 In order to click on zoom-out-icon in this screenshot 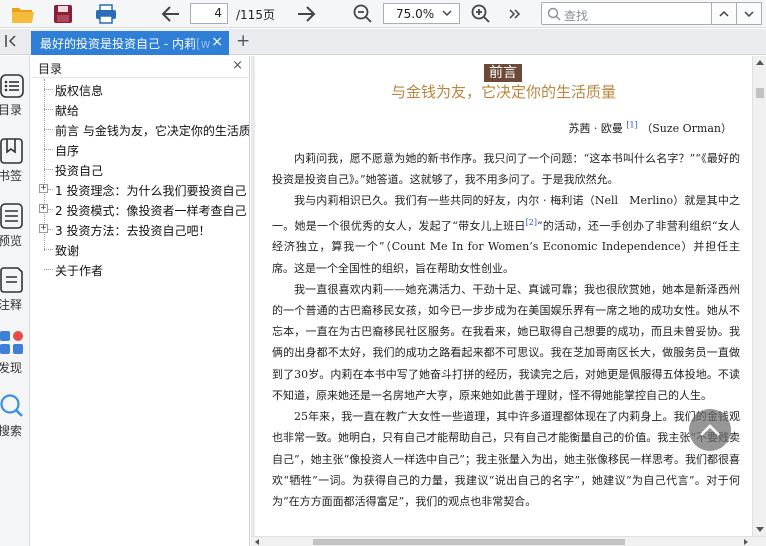, I will do `click(362, 13)`.